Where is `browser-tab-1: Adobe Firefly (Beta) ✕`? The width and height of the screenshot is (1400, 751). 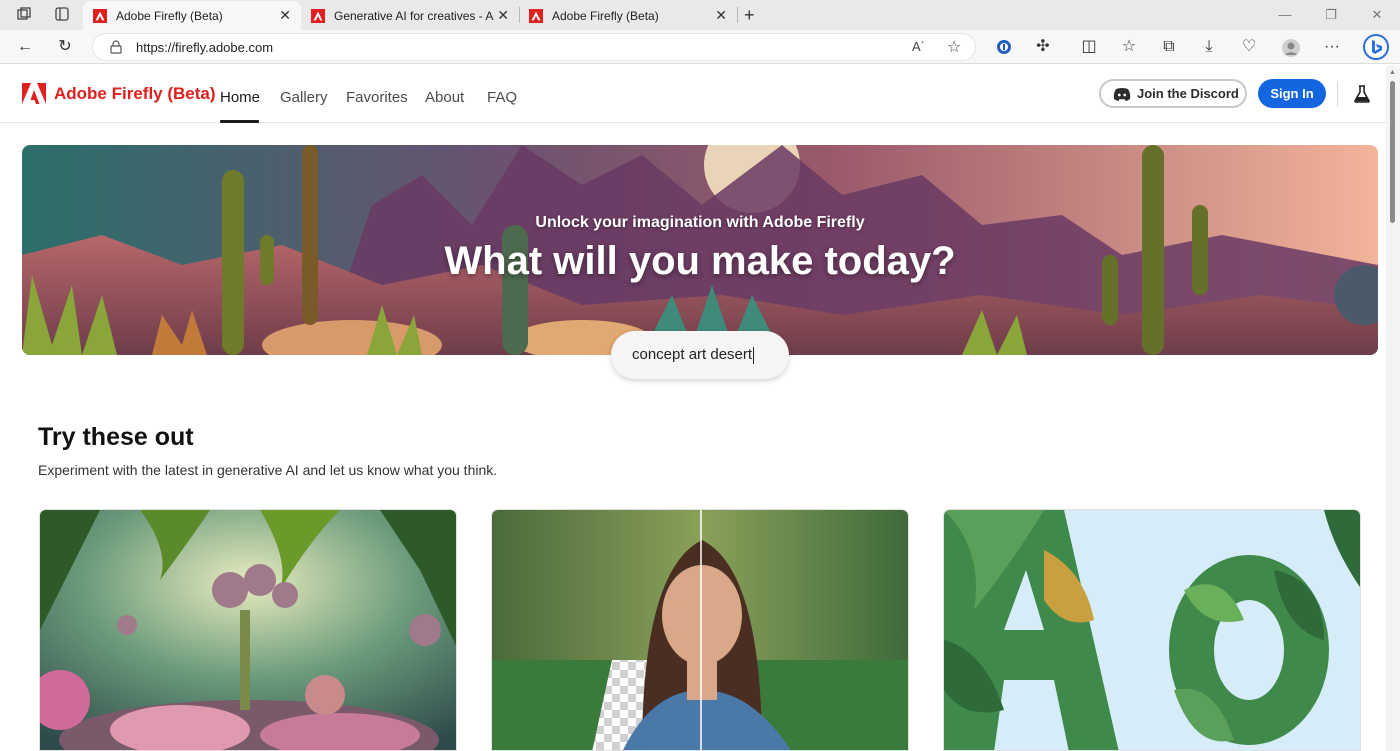
browser-tab-1: Adobe Firefly (Beta) ✕ is located at coordinates (192, 15).